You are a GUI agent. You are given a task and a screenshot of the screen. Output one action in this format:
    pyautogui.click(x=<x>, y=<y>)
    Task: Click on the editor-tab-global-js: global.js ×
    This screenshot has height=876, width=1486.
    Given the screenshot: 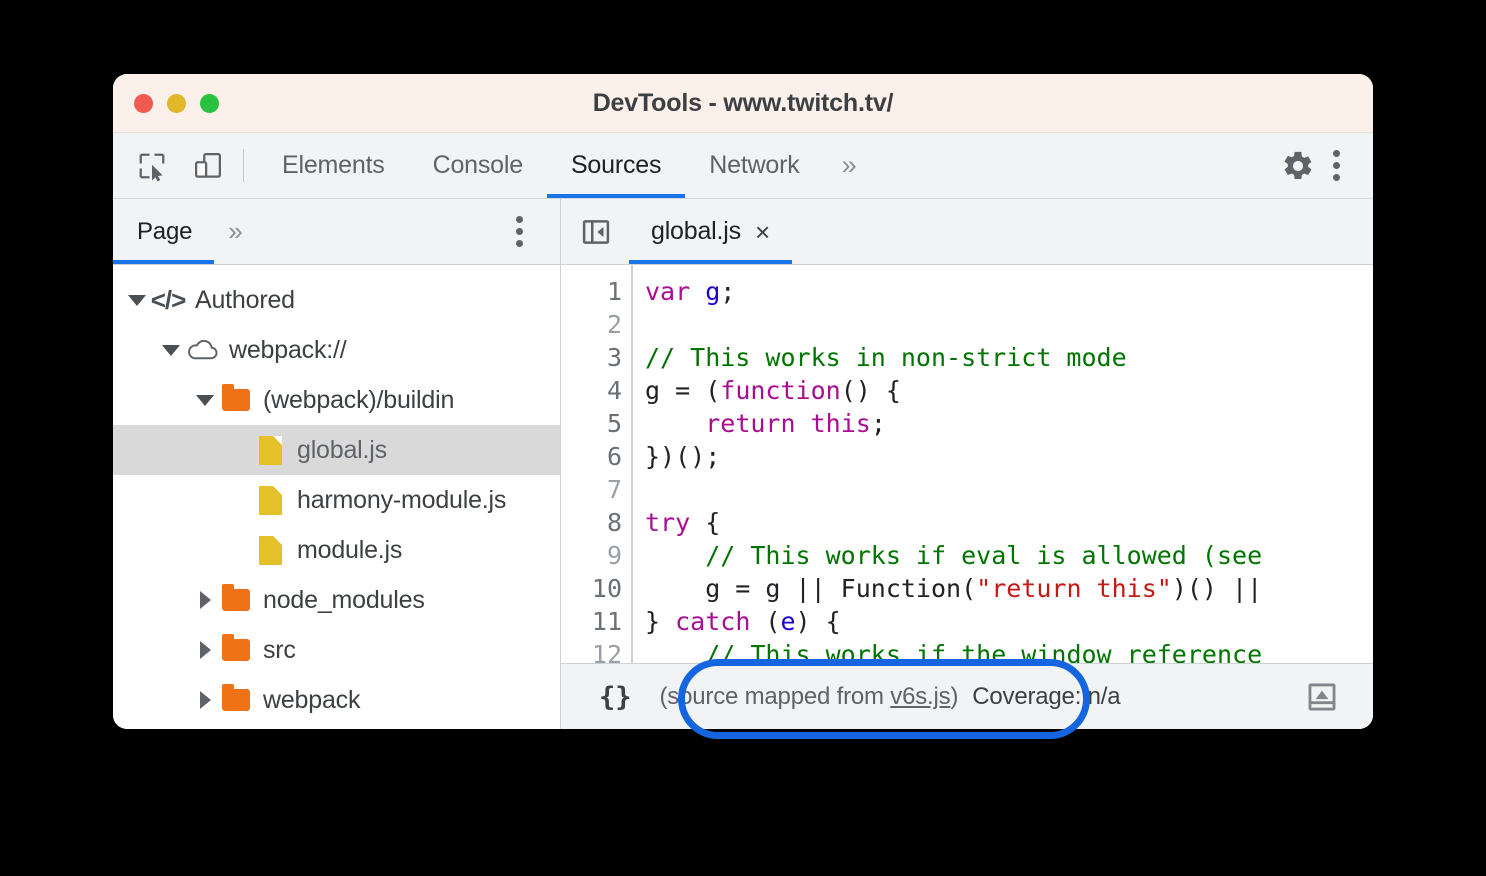 What is the action you would take?
    pyautogui.click(x=710, y=231)
    